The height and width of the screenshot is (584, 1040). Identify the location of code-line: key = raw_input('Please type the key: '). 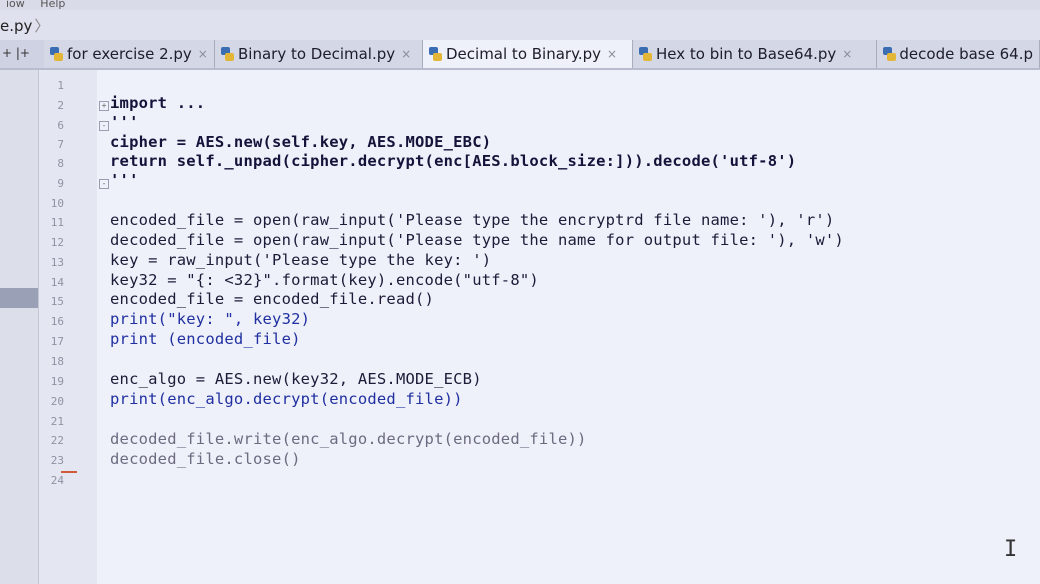
(301, 260).